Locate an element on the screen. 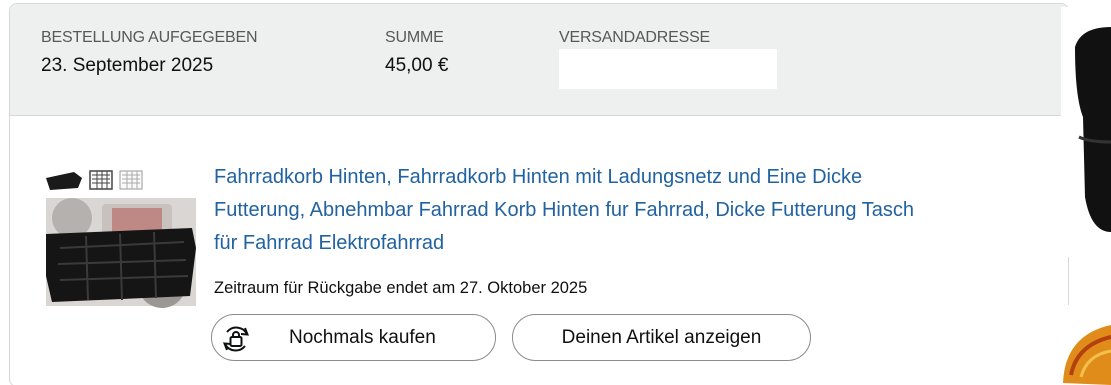  view-item-label: Deinen Artikel anzeigen is located at coordinates (661, 337).